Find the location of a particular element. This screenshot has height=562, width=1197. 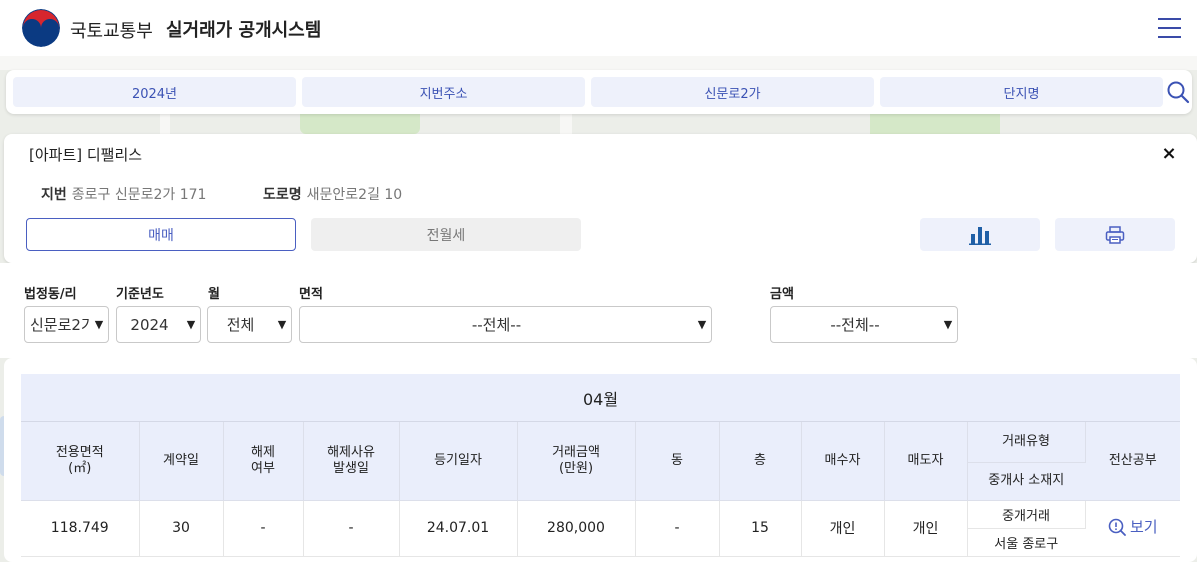

dong-select: 신문로2가 ▼ is located at coordinates (66, 324).